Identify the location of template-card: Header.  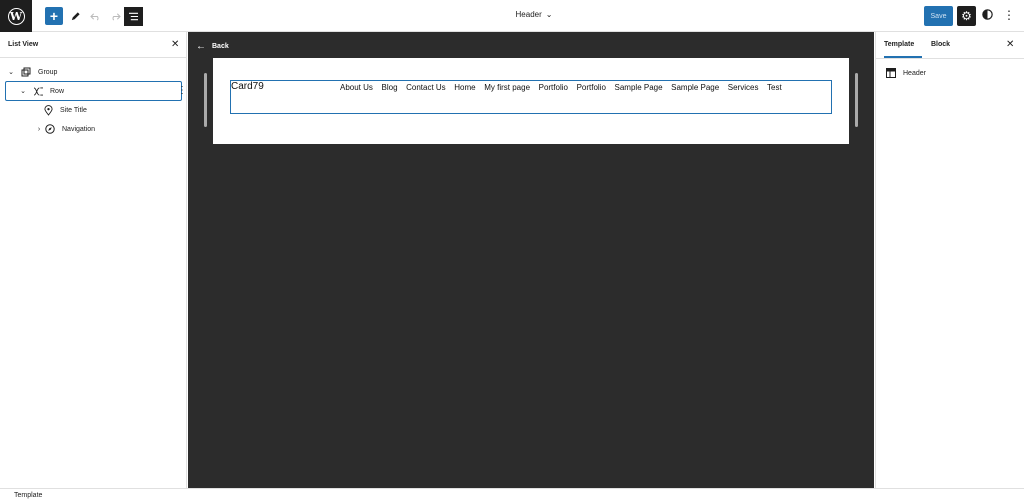
(906, 73).